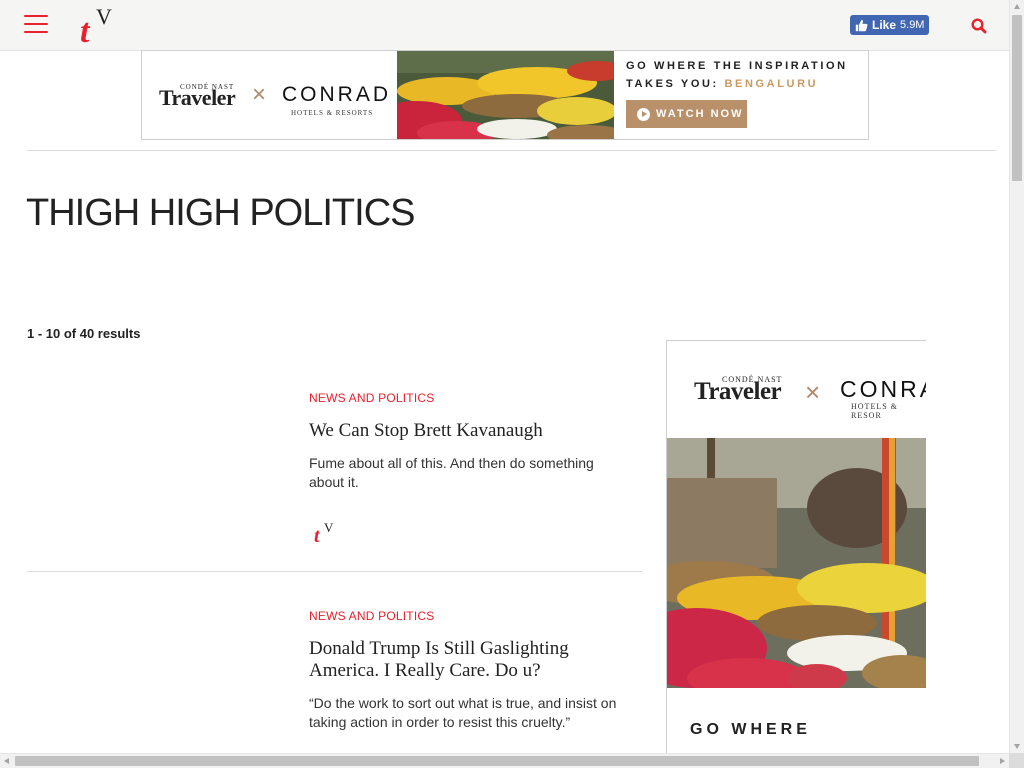 This screenshot has height=768, width=1024. I want to click on vertical-scroll-thumb, so click(1017, 98).